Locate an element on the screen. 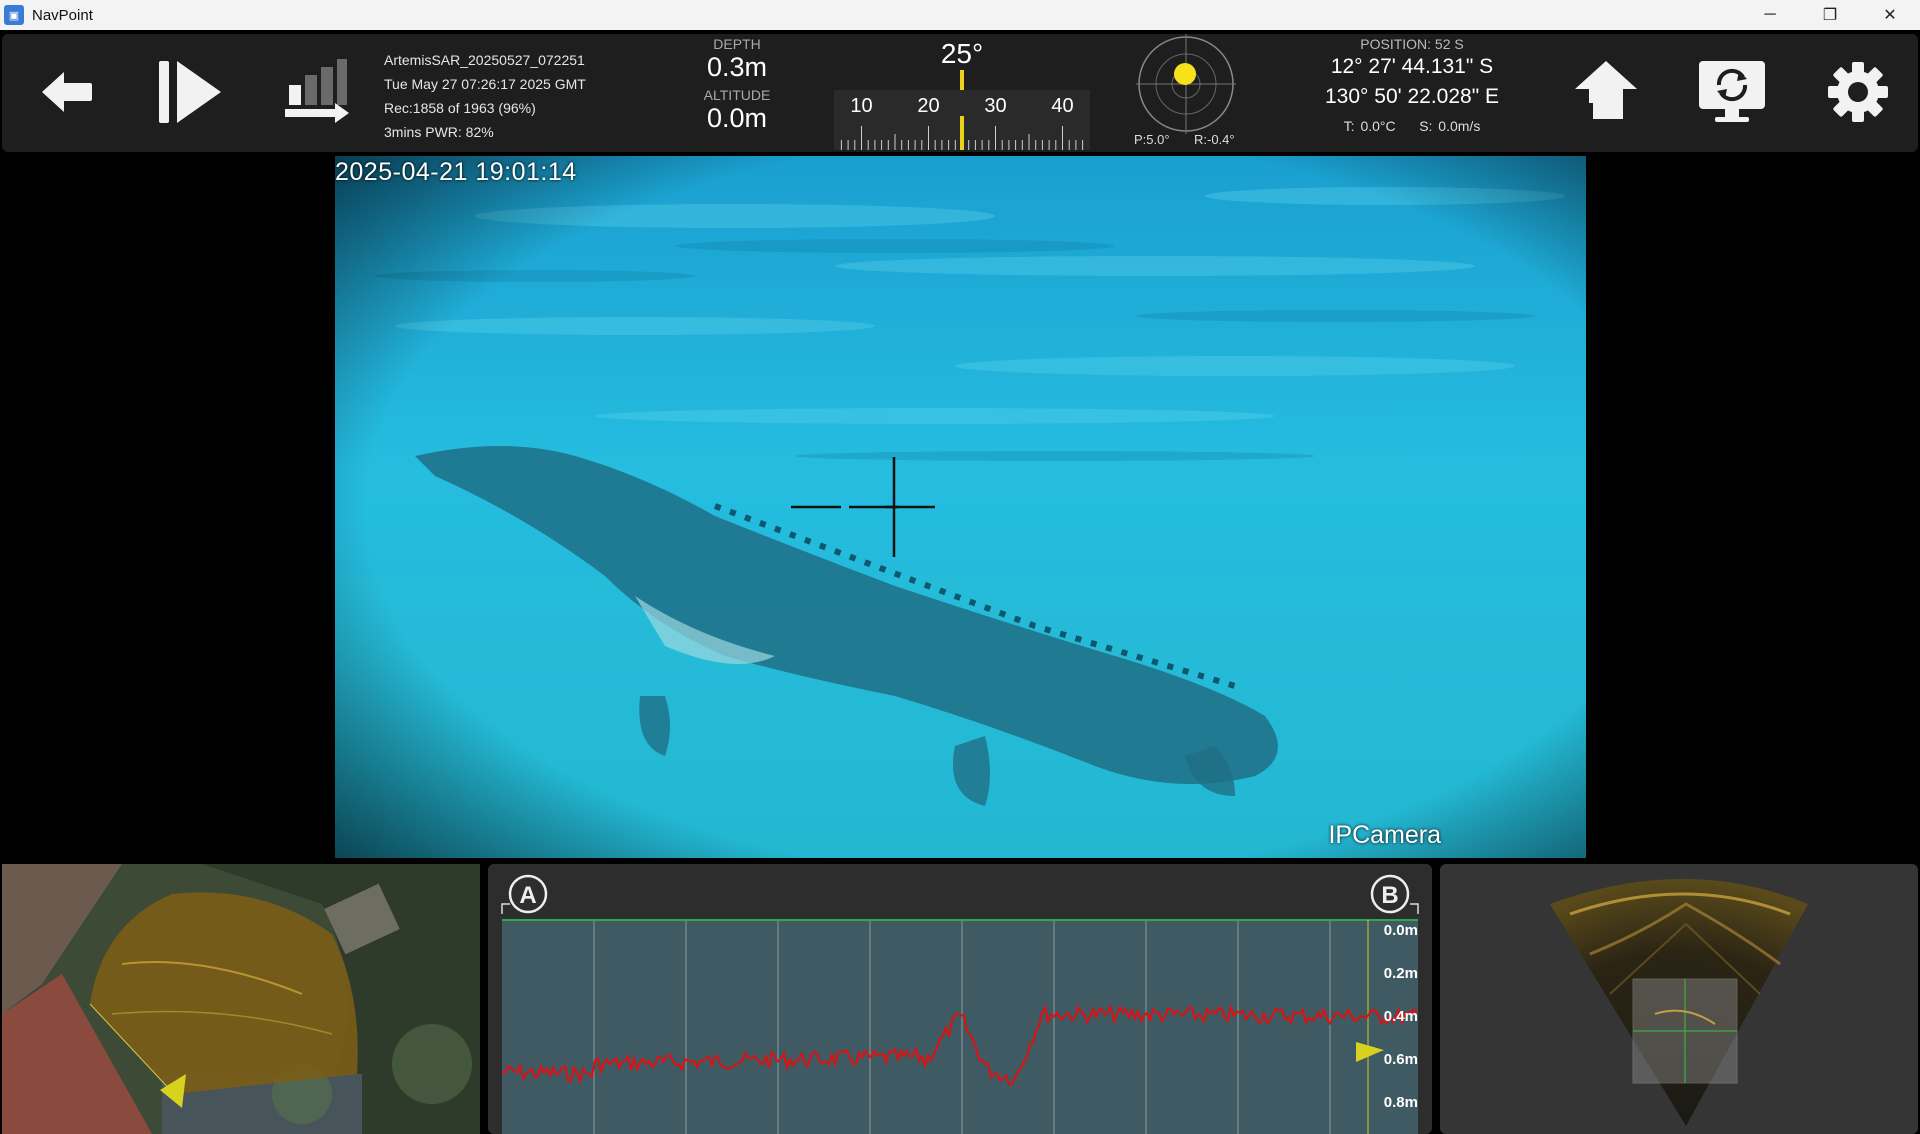 This screenshot has height=1134, width=1920. marker-b: B is located at coordinates (1390, 894).